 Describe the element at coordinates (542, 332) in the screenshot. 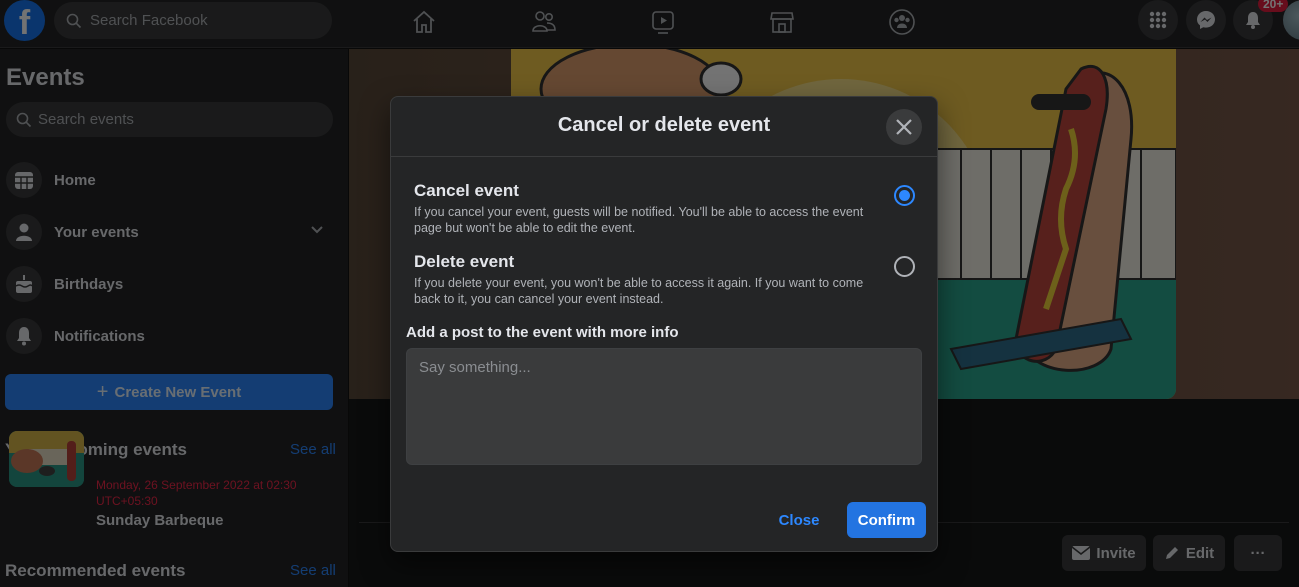

I see `post-field-label: Add a post to the event with more info` at that location.